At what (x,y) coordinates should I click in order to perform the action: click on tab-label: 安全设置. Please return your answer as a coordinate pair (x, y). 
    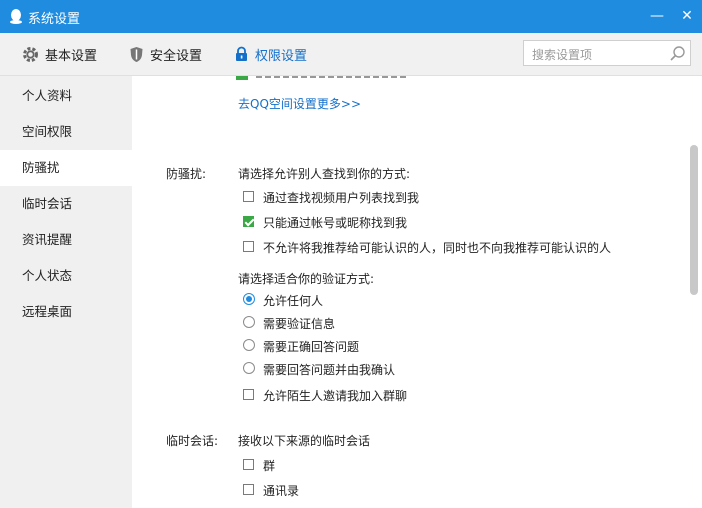
    Looking at the image, I should click on (176, 56).